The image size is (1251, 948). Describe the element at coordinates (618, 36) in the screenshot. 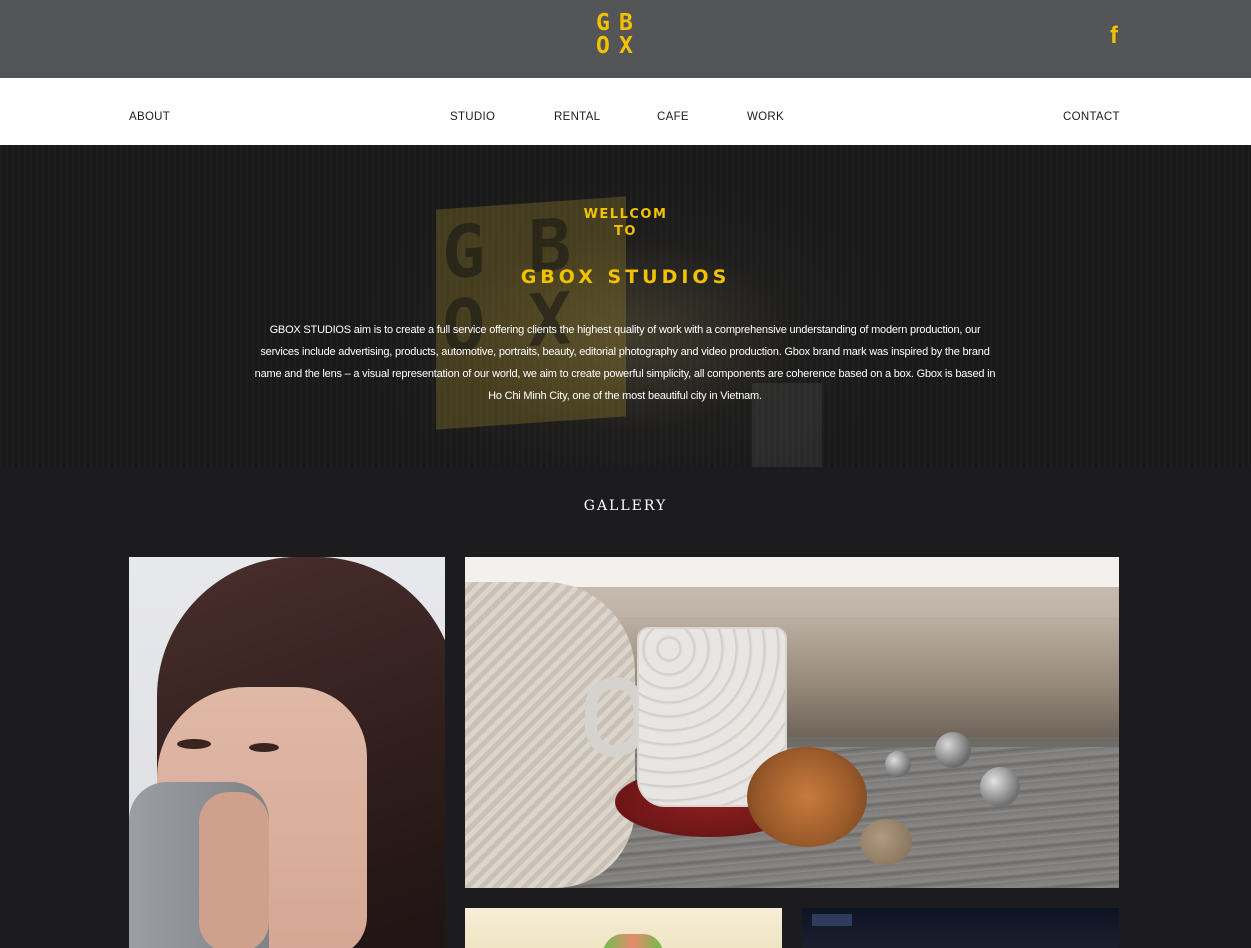

I see `gbox-logo: G B O X` at that location.